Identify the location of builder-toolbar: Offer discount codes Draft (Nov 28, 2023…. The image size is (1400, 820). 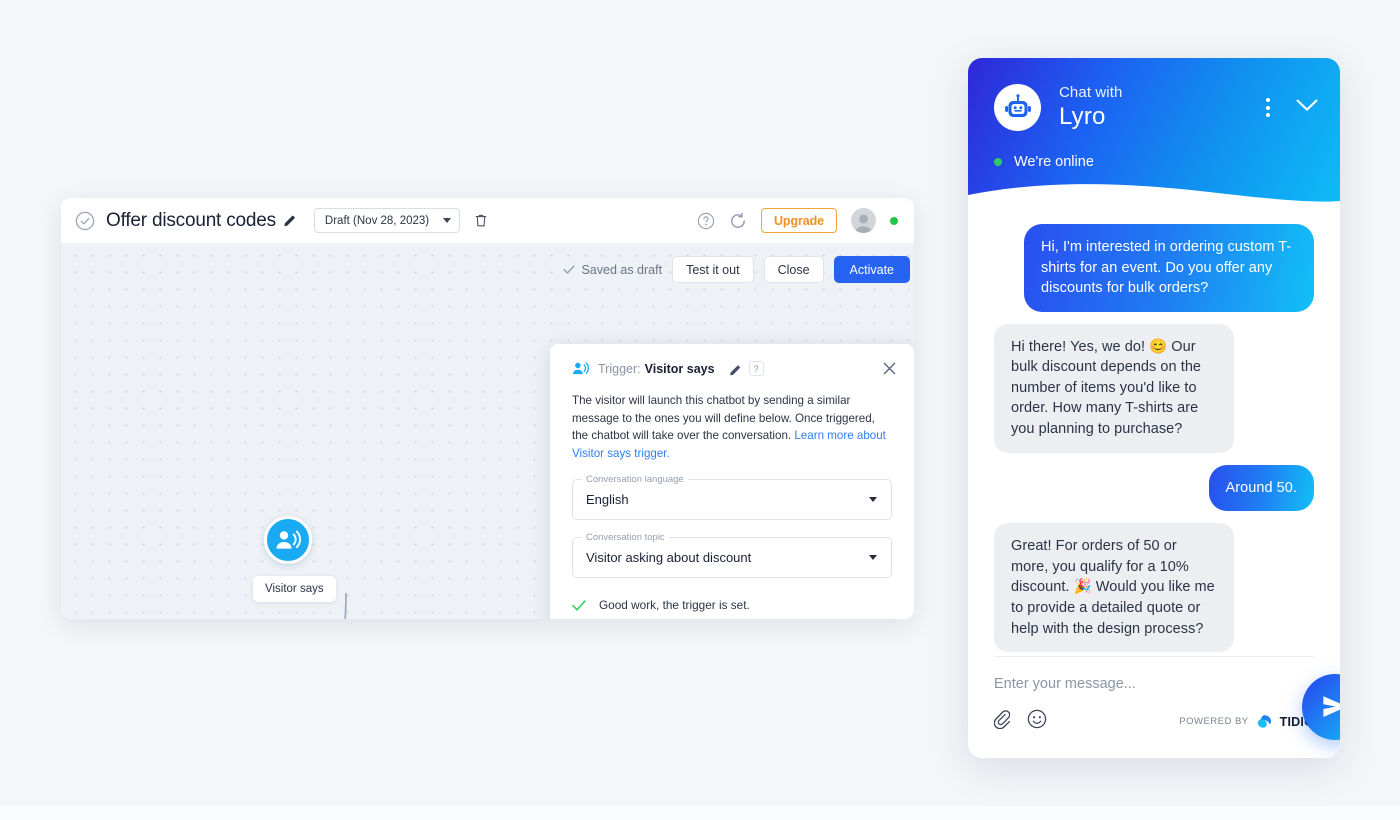
(487, 220).